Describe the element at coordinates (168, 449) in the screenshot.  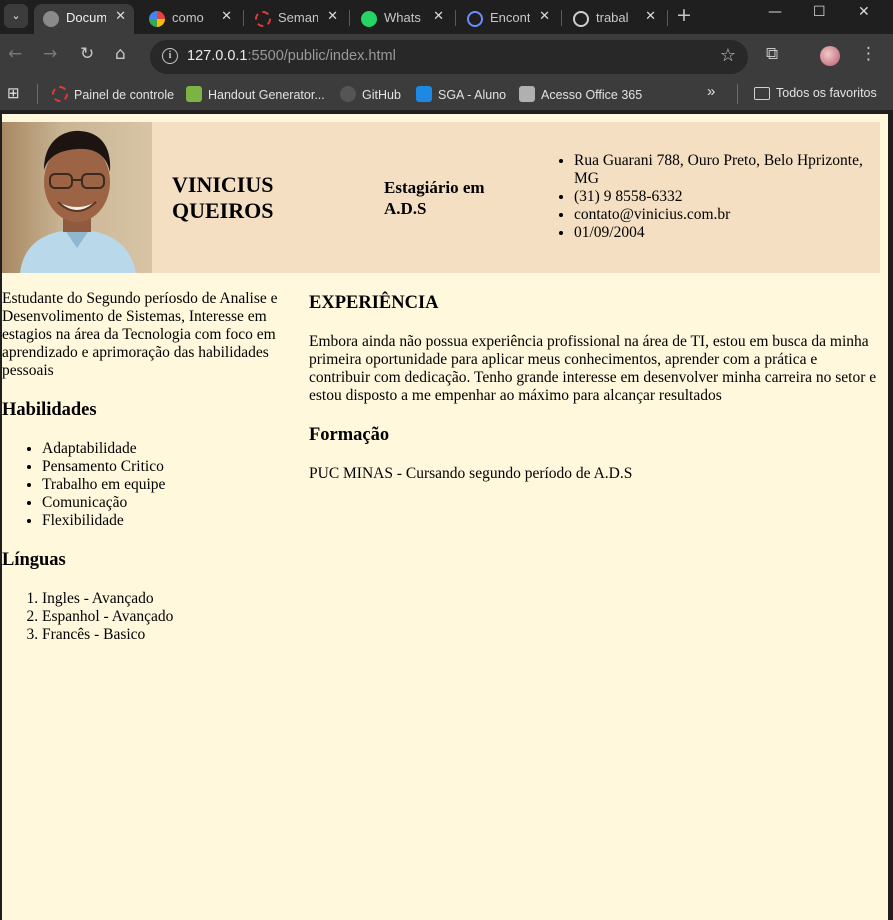
I see `skill-item: Adaptabilidade` at that location.